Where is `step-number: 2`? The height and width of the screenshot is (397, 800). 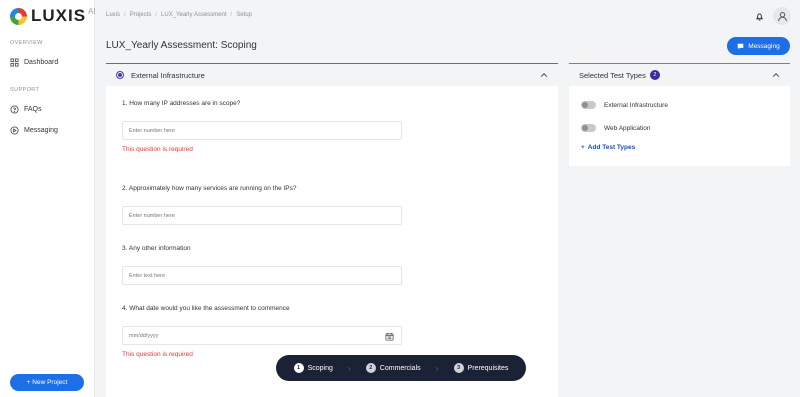 step-number: 2 is located at coordinates (370, 368).